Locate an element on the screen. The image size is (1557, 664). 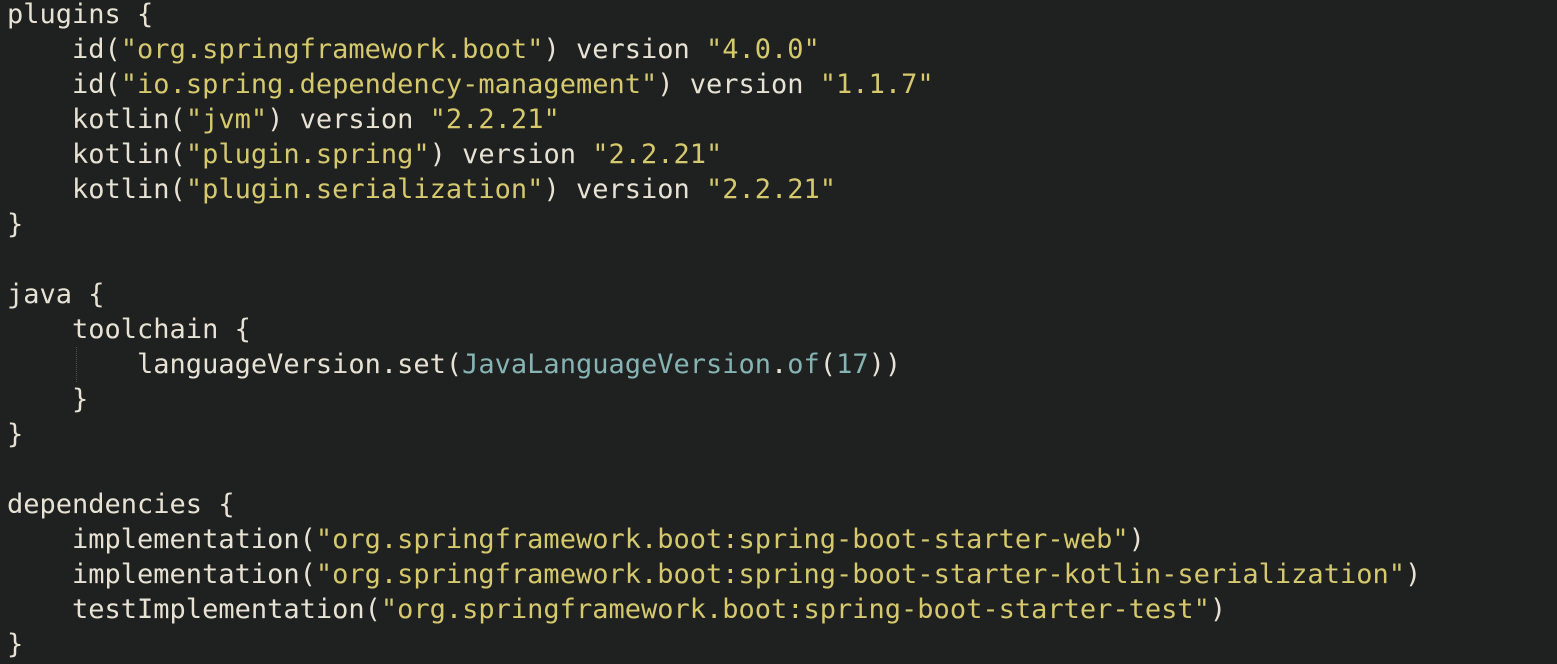
code-token-plain: toolchain { is located at coordinates (129, 329).